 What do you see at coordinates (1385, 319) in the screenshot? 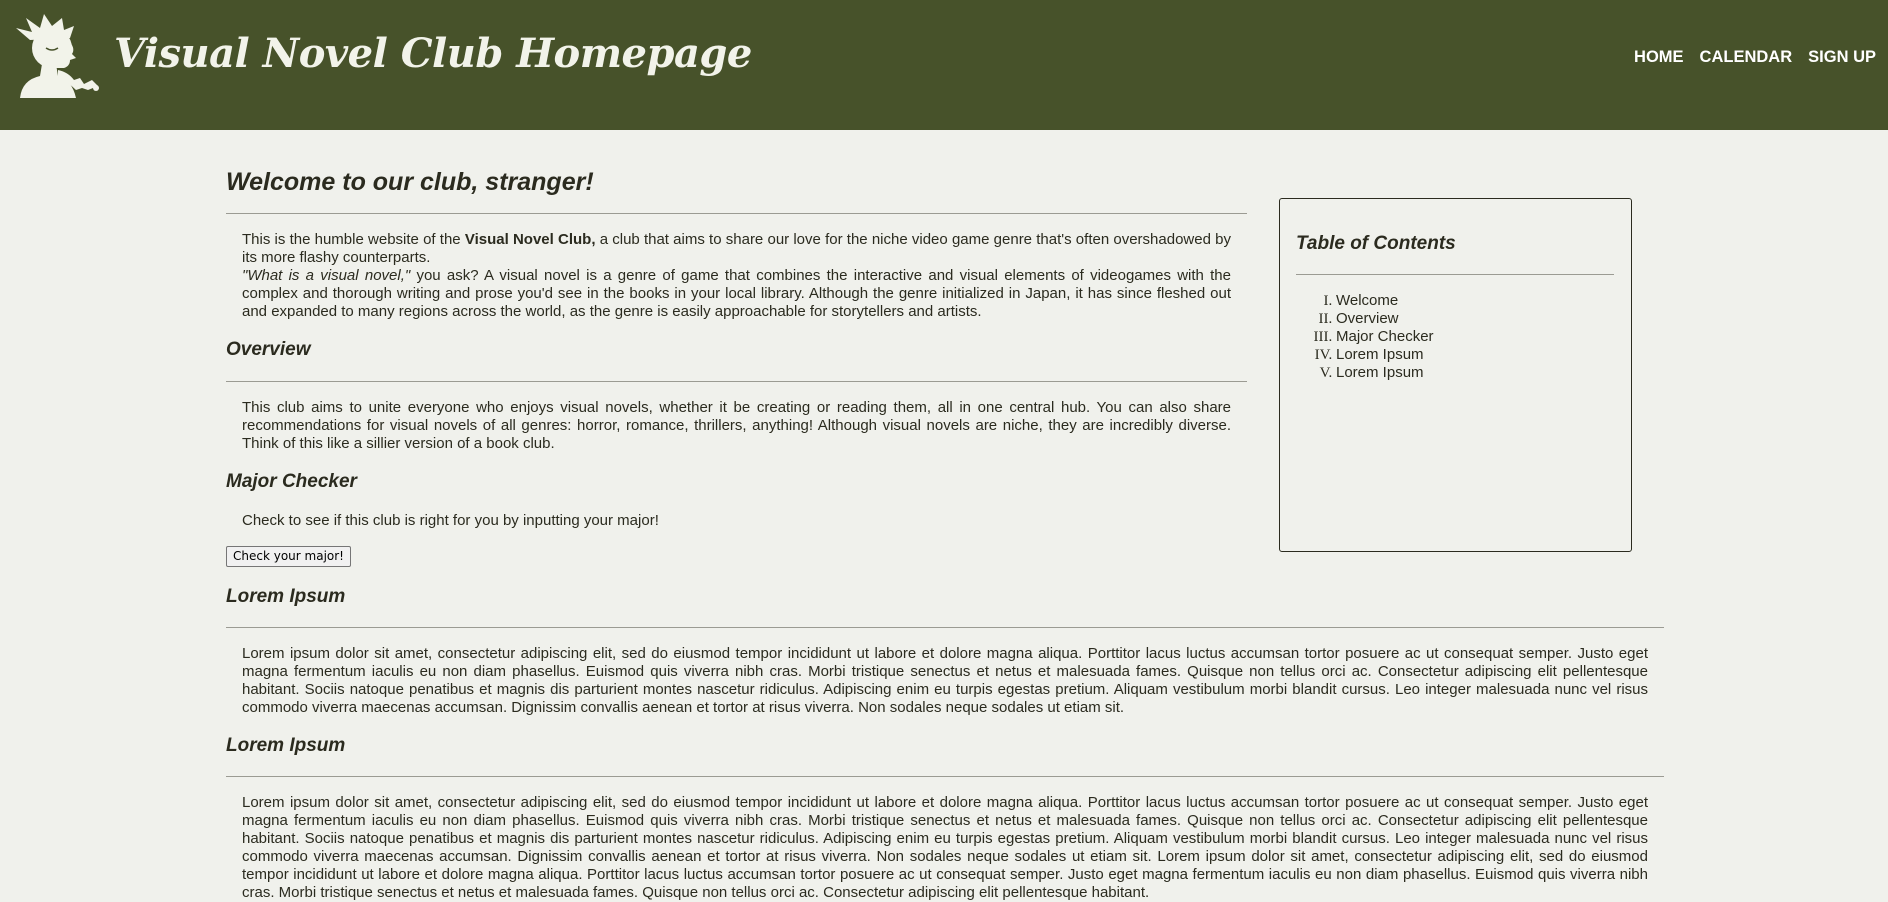
I see `toc-item-overview: Overview` at bounding box center [1385, 319].